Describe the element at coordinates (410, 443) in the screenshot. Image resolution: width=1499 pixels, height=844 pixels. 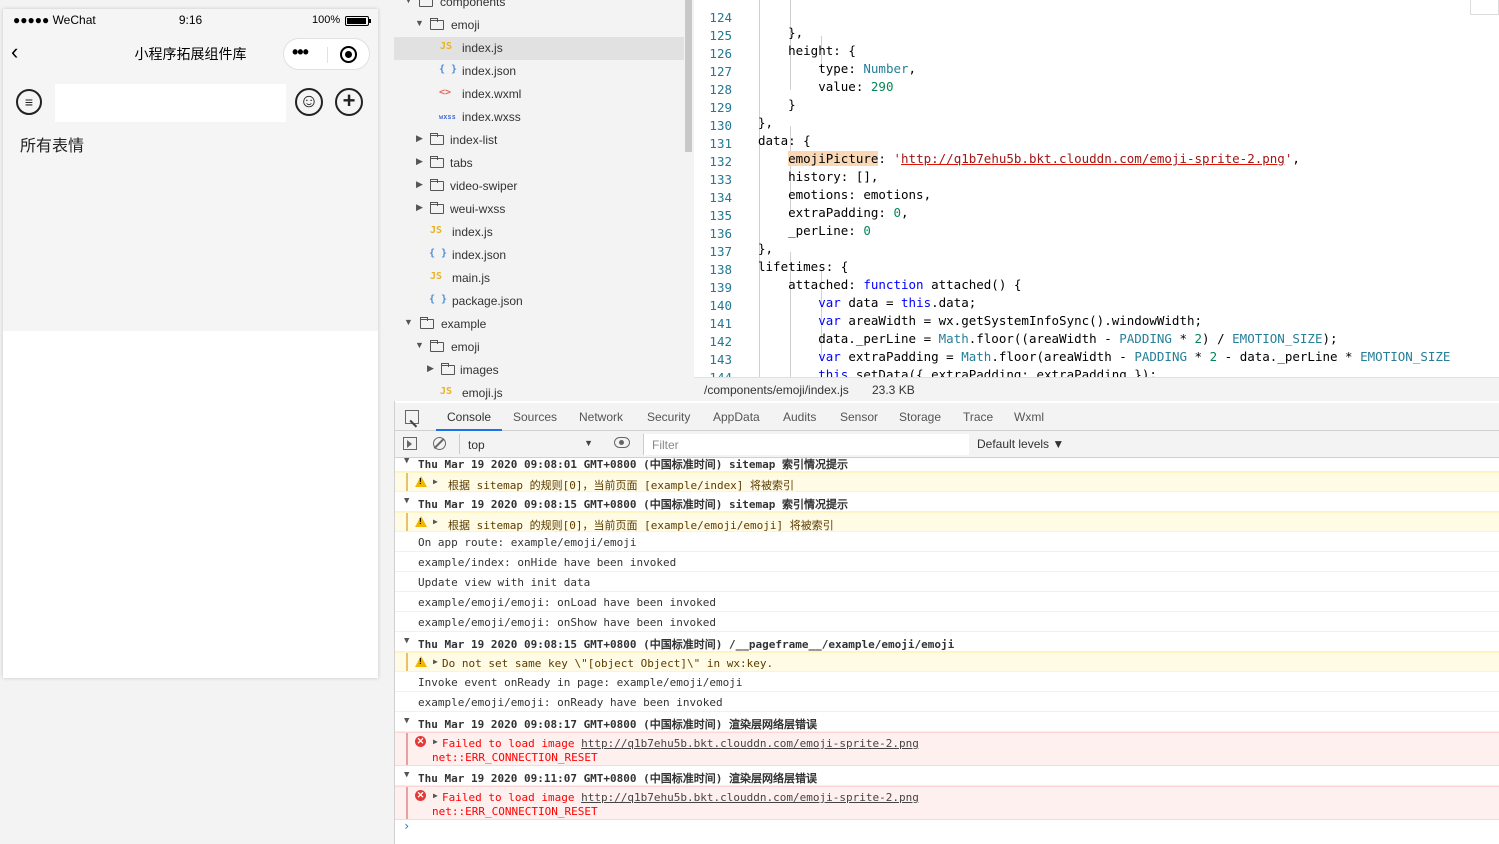
I see `sidebar-toggle-icon` at that location.